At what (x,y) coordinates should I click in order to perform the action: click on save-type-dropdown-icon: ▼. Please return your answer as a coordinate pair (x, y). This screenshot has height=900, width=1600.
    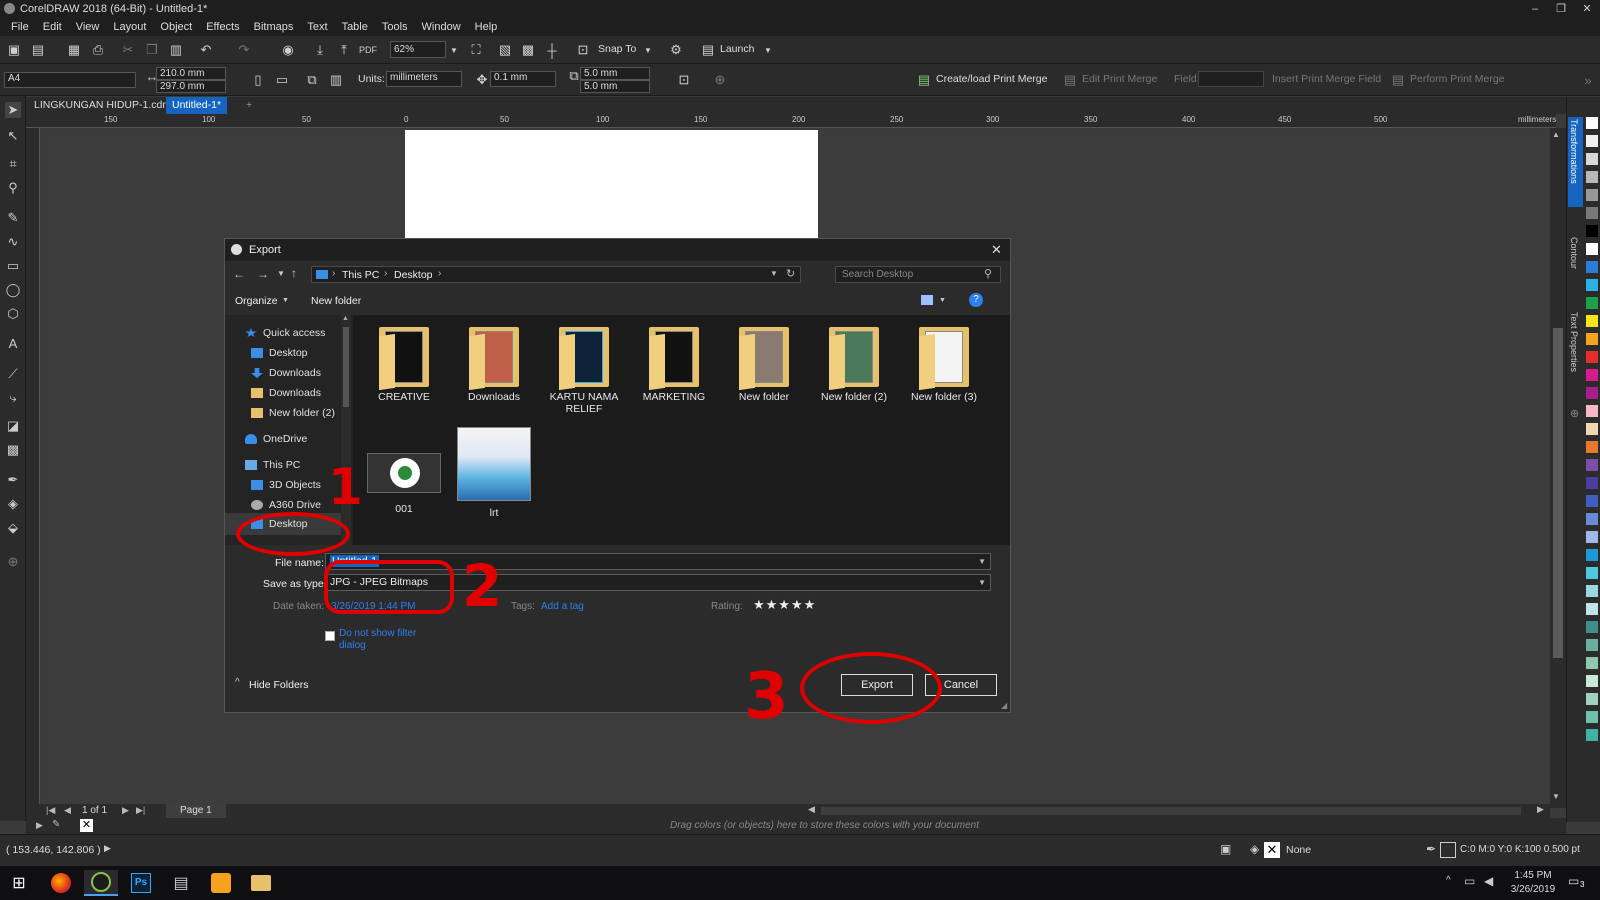
    Looking at the image, I should click on (982, 582).